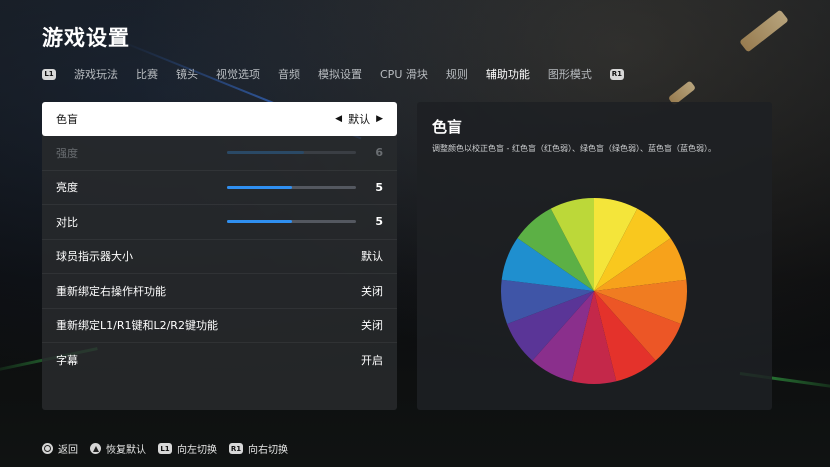 The height and width of the screenshot is (467, 830). What do you see at coordinates (111, 291) in the screenshot?
I see `setting-label: 重新绑定右操作杆功能` at bounding box center [111, 291].